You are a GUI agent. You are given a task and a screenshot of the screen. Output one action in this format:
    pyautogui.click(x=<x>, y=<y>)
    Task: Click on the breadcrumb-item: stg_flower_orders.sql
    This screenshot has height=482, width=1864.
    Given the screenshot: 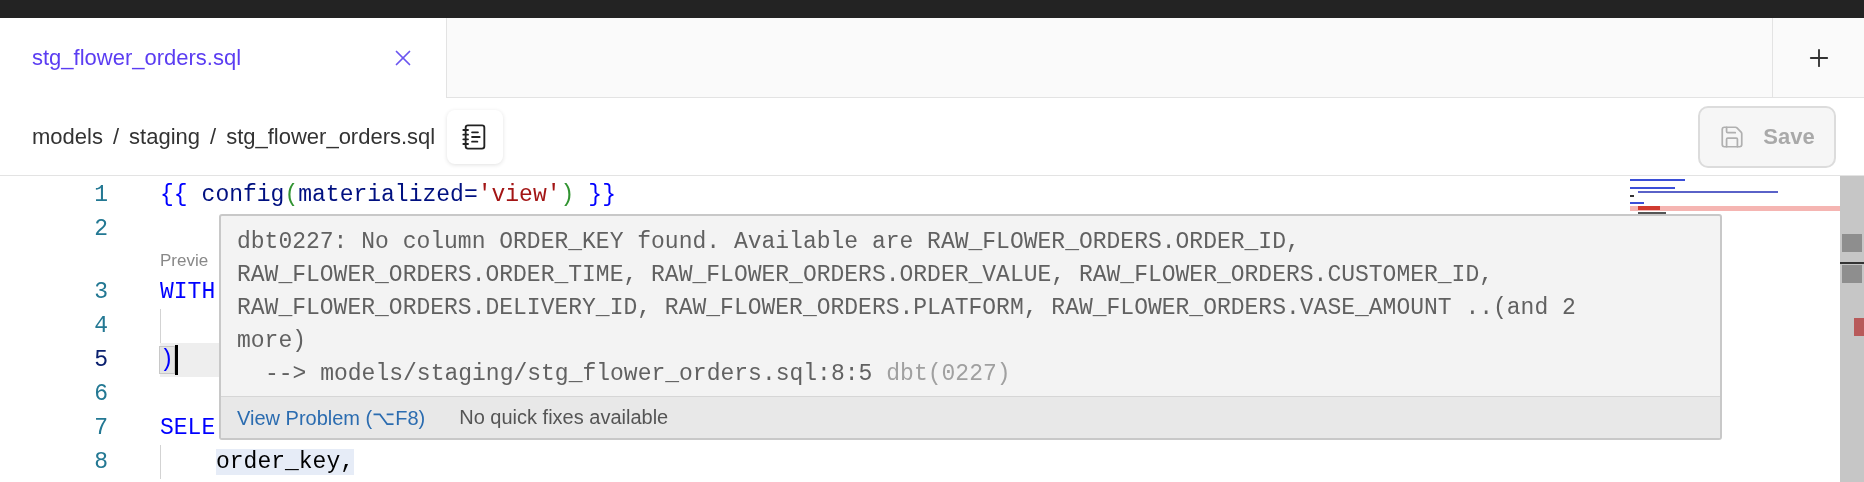 What is the action you would take?
    pyautogui.click(x=331, y=136)
    